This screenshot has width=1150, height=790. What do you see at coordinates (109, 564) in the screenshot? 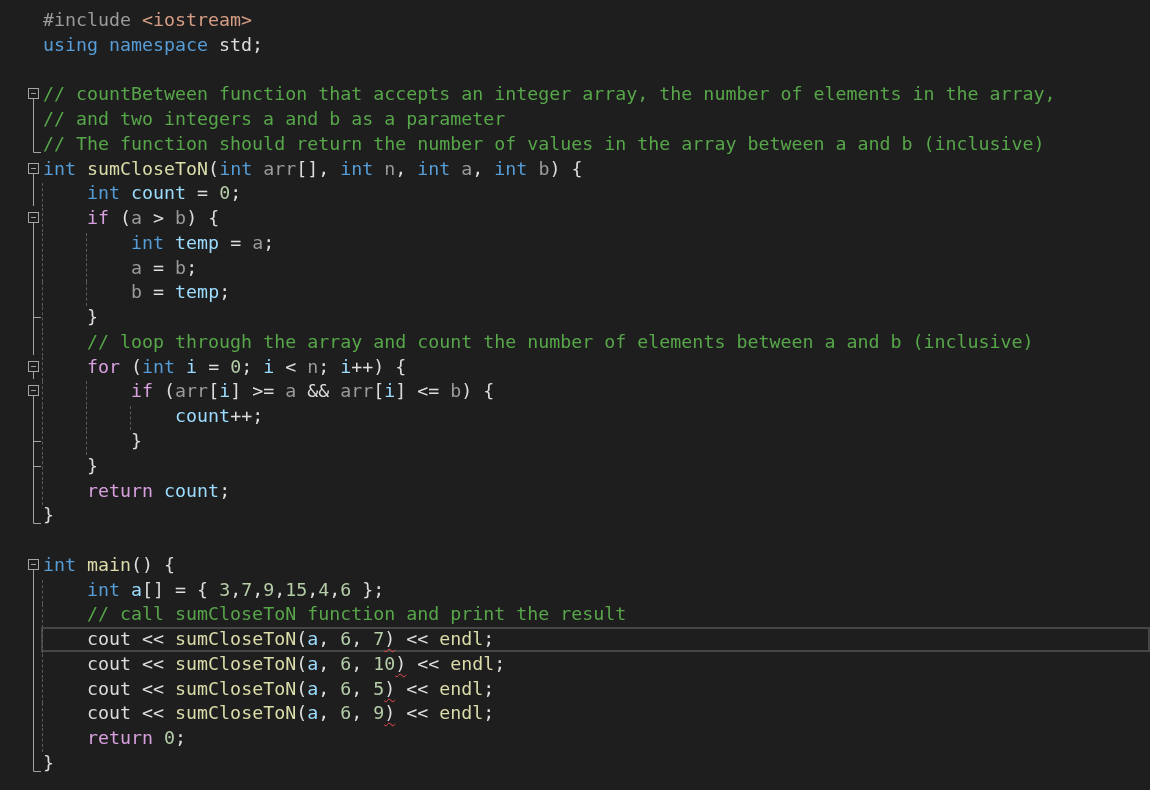
I see `code-line: int main() {` at bounding box center [109, 564].